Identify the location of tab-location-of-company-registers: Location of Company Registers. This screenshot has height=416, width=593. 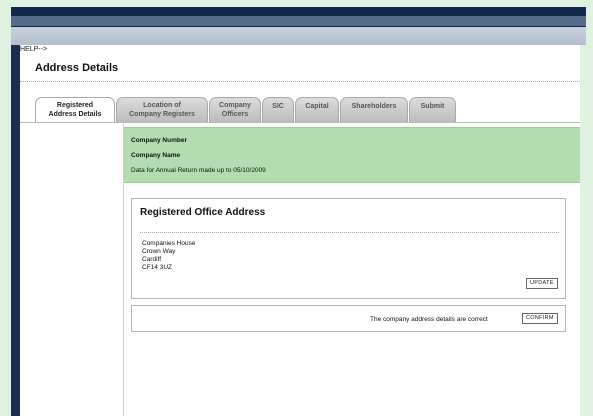
(162, 109).